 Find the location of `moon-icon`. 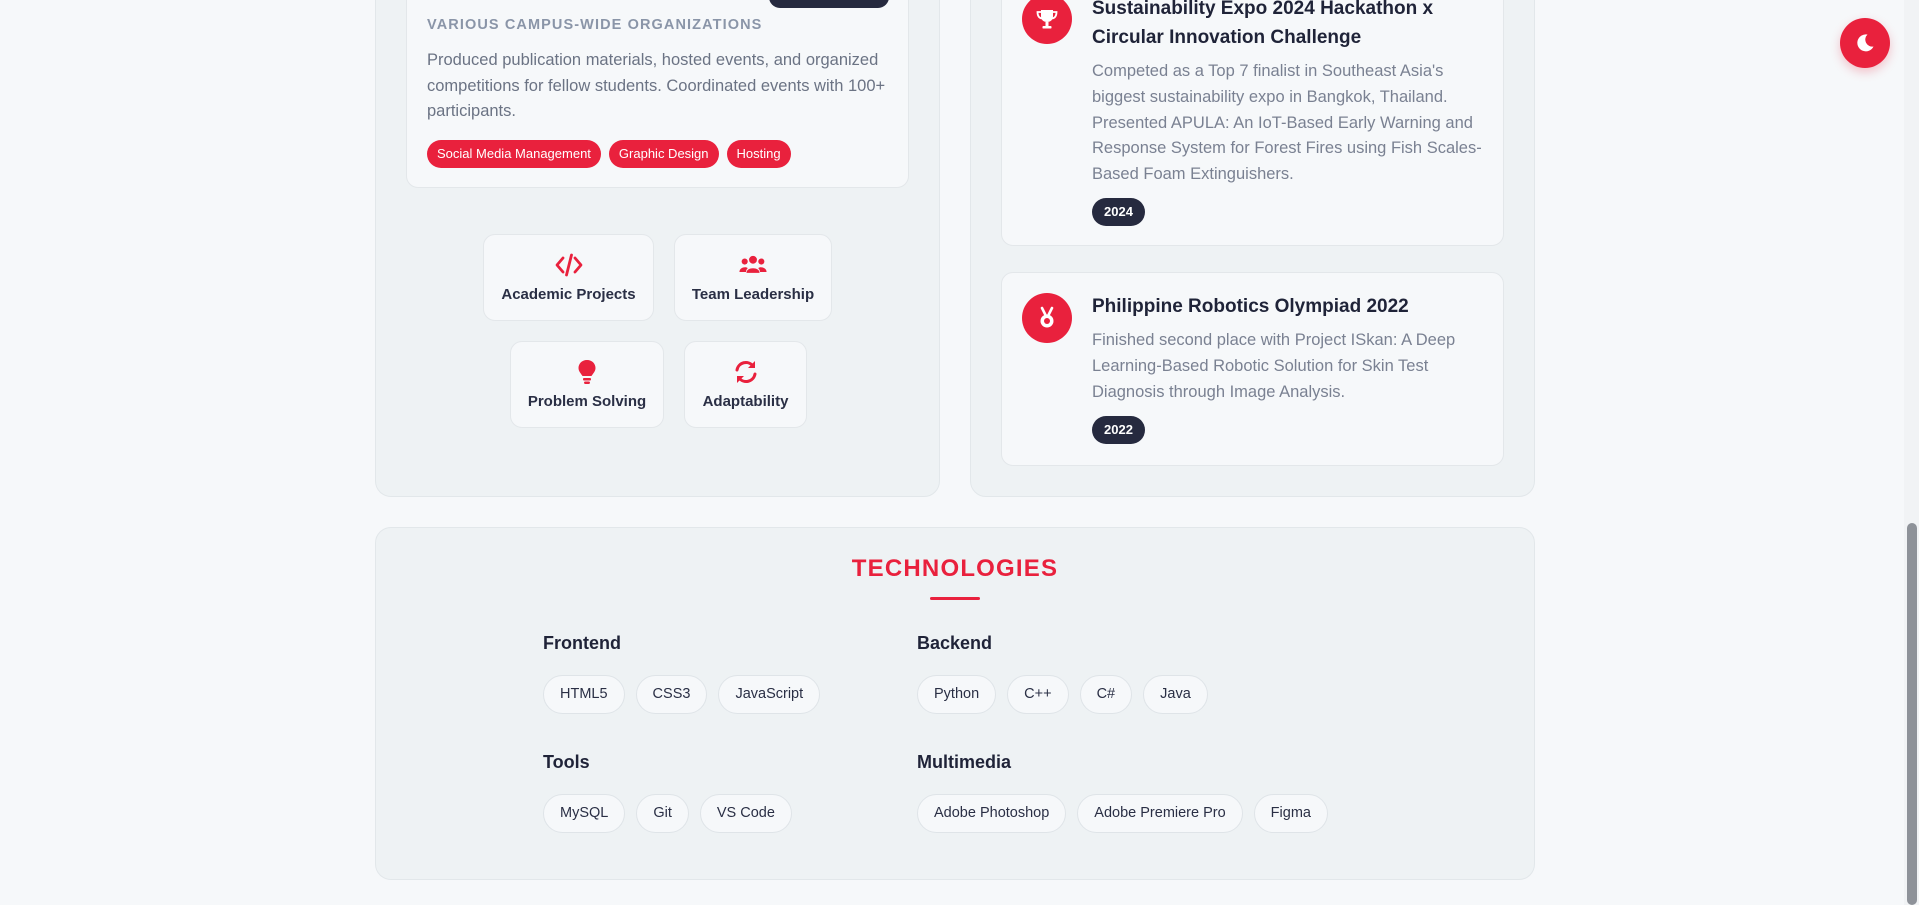

moon-icon is located at coordinates (1865, 43).